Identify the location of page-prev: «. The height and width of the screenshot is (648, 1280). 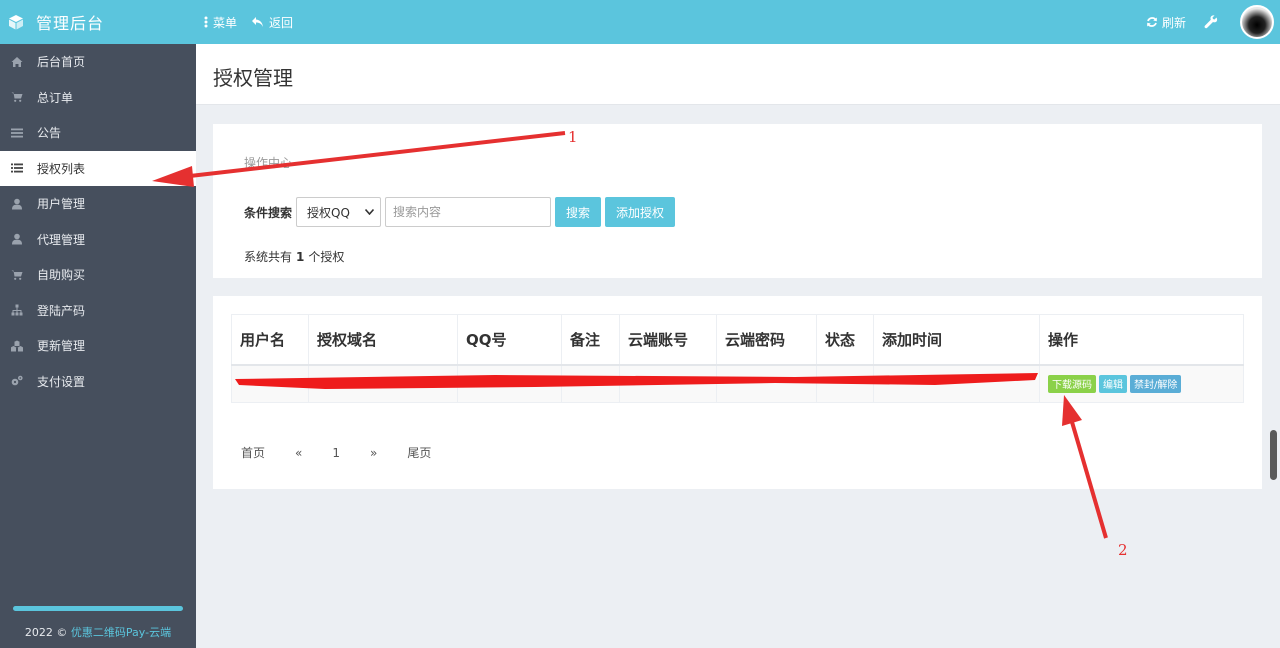
(298, 453).